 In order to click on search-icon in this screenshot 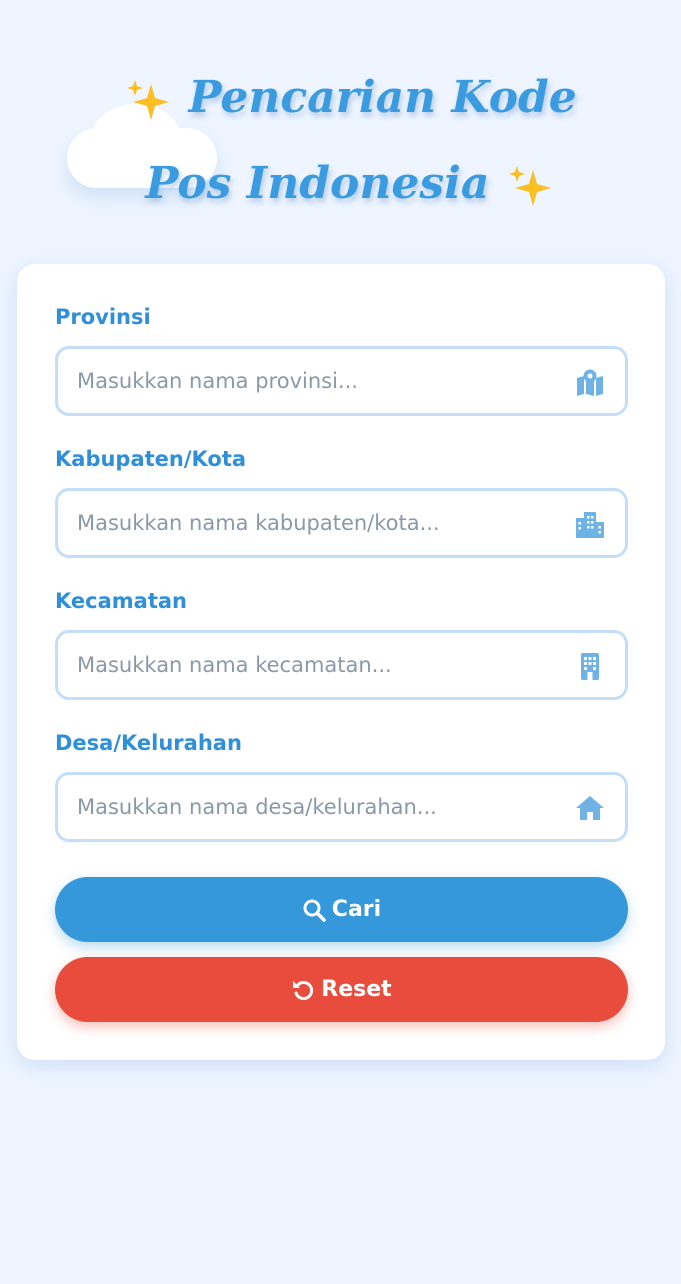, I will do `click(314, 910)`.